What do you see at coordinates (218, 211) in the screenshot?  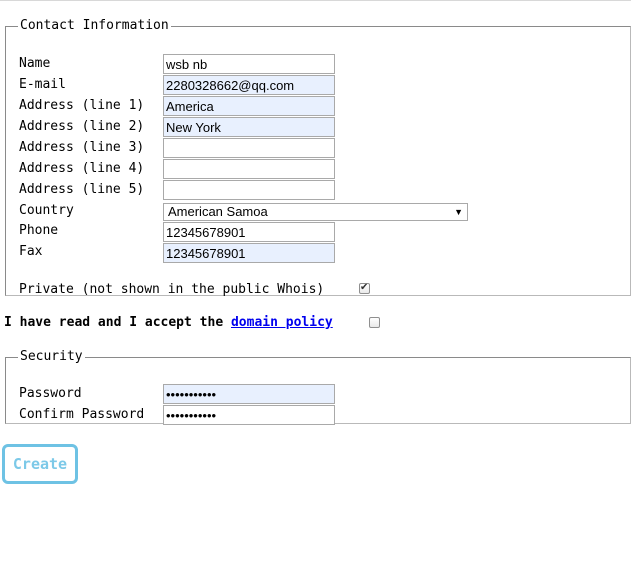 I see `country-selected-value: American Samoa` at bounding box center [218, 211].